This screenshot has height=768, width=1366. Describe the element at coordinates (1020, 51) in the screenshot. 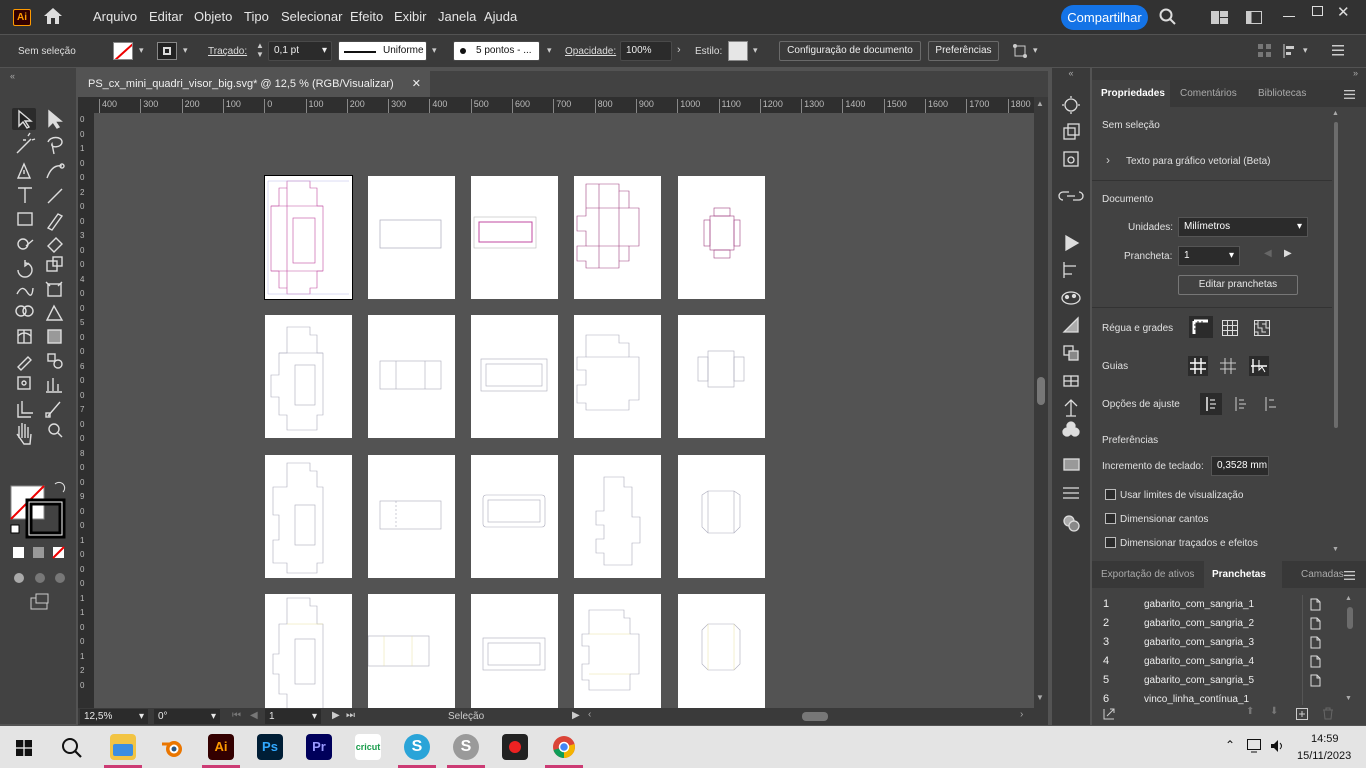

I see `transform-icon` at that location.